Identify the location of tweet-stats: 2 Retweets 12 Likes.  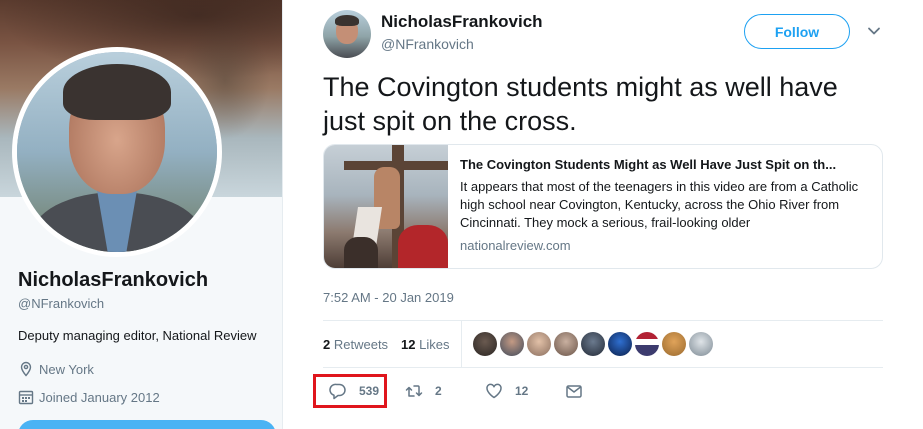
(603, 344).